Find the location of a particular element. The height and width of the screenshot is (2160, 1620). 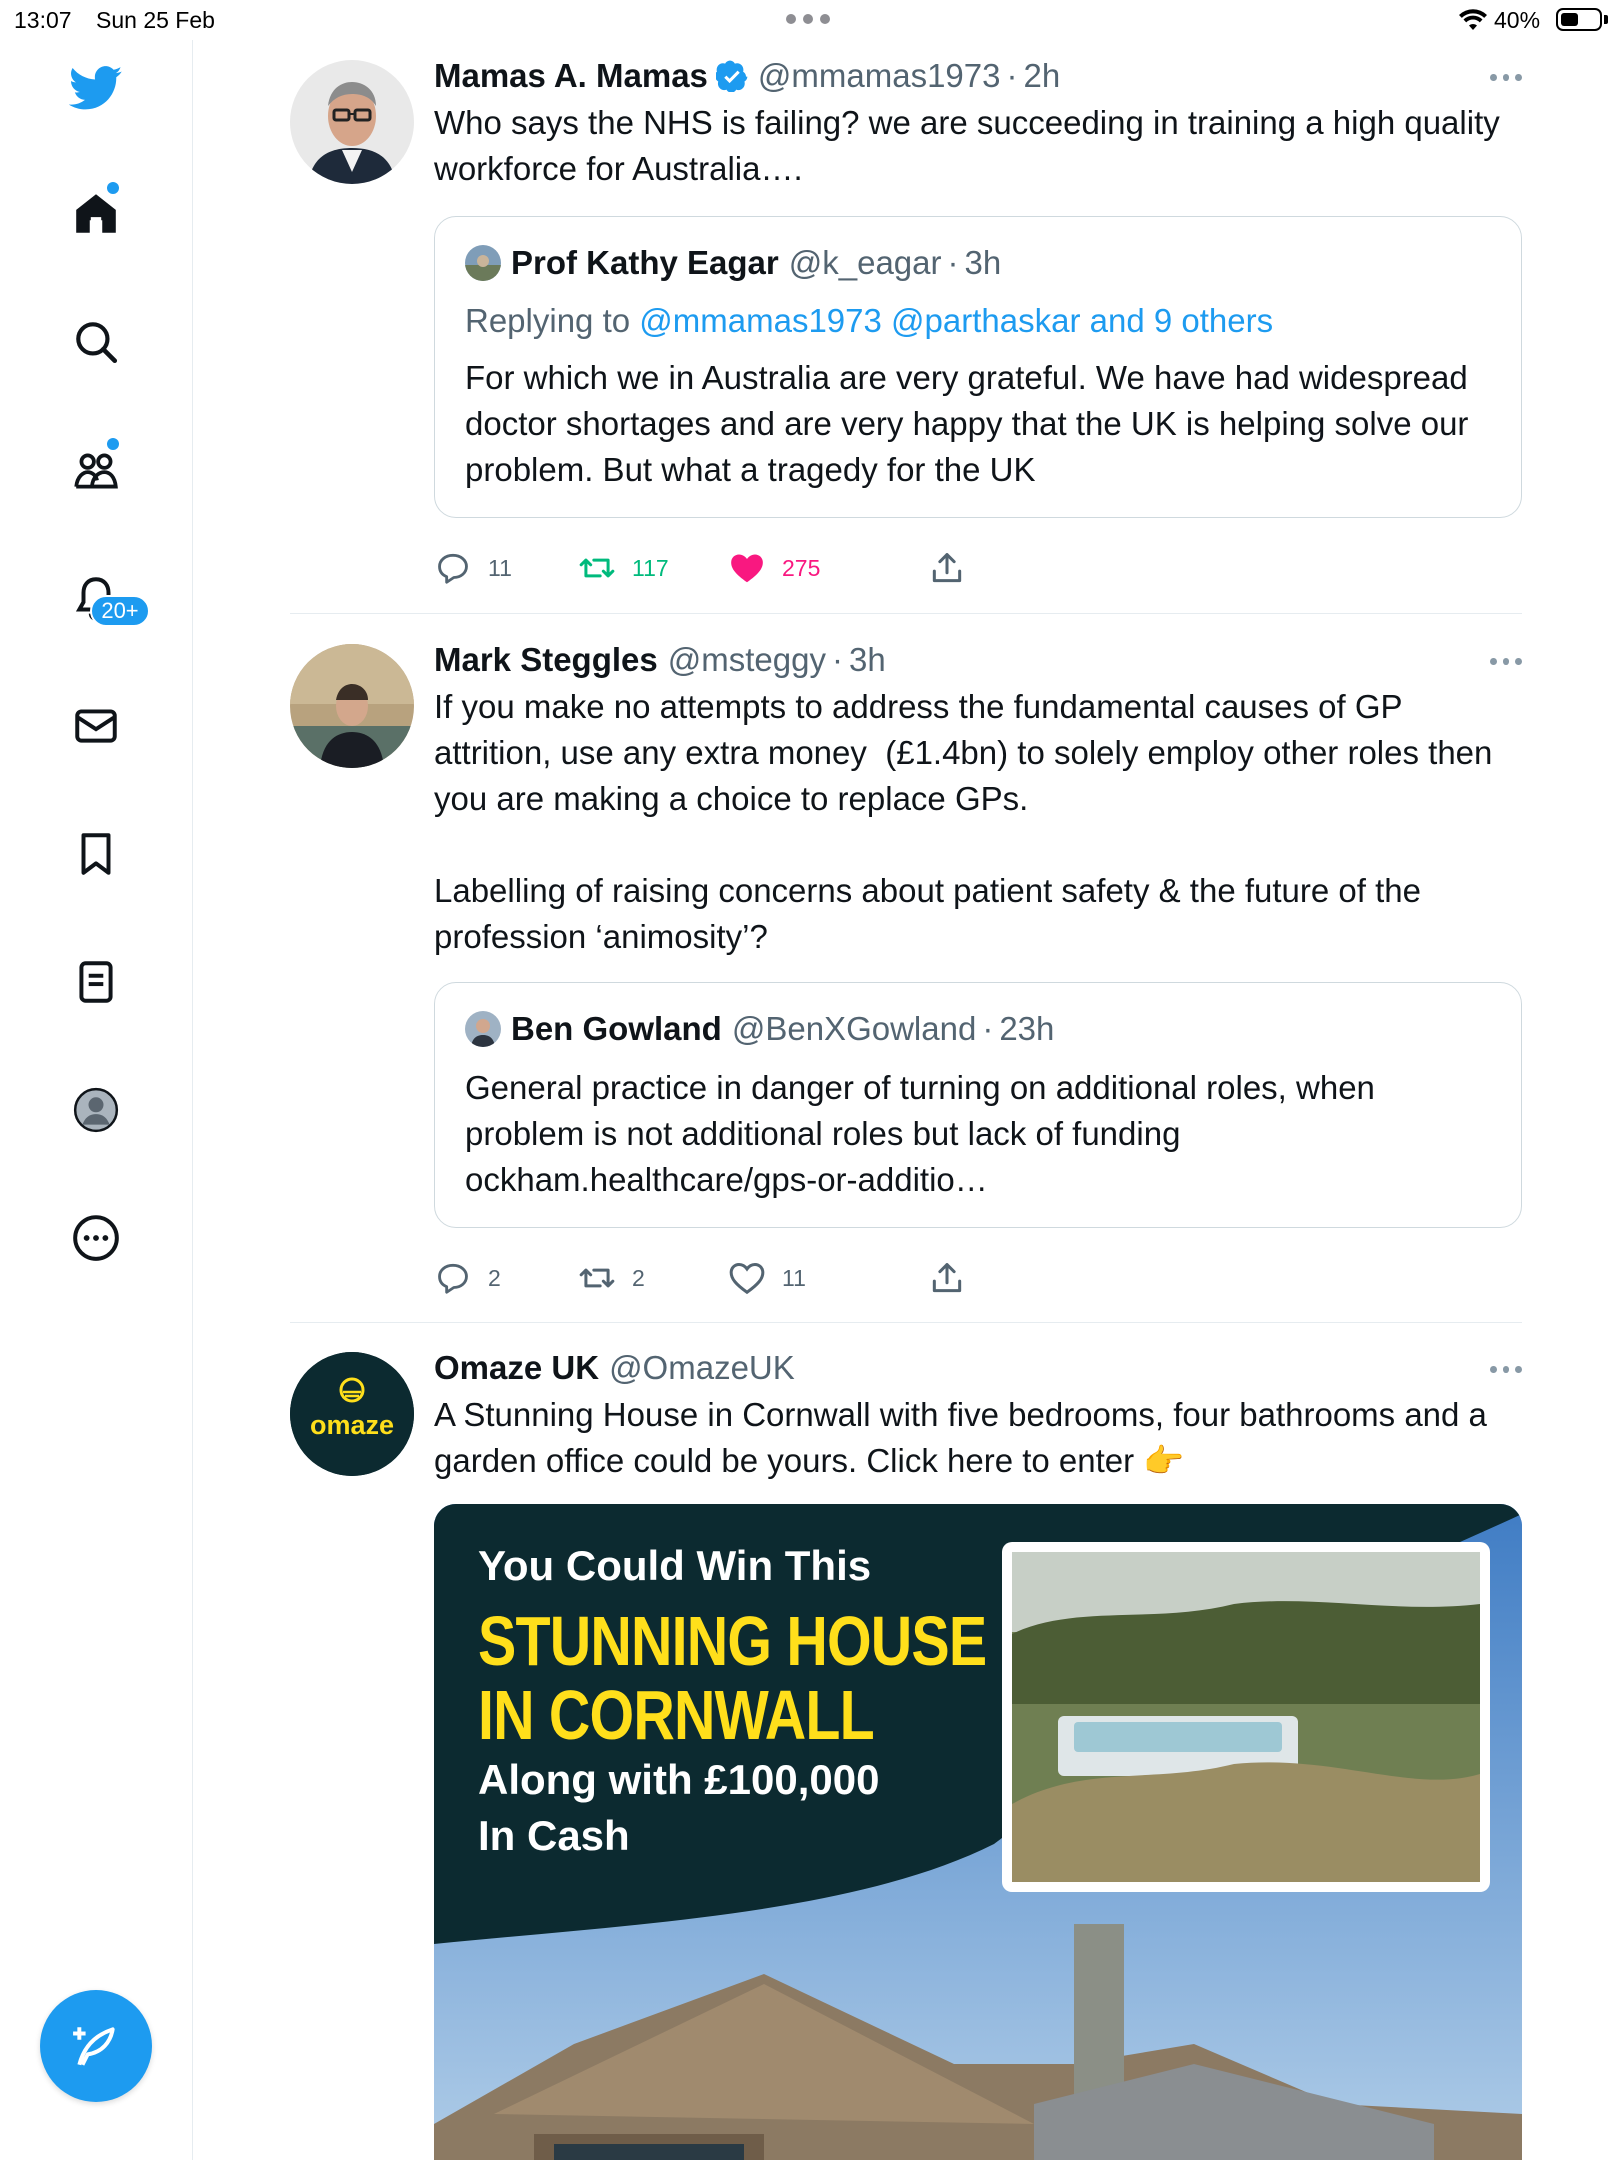

compose-feather-icon is located at coordinates (94, 2046).